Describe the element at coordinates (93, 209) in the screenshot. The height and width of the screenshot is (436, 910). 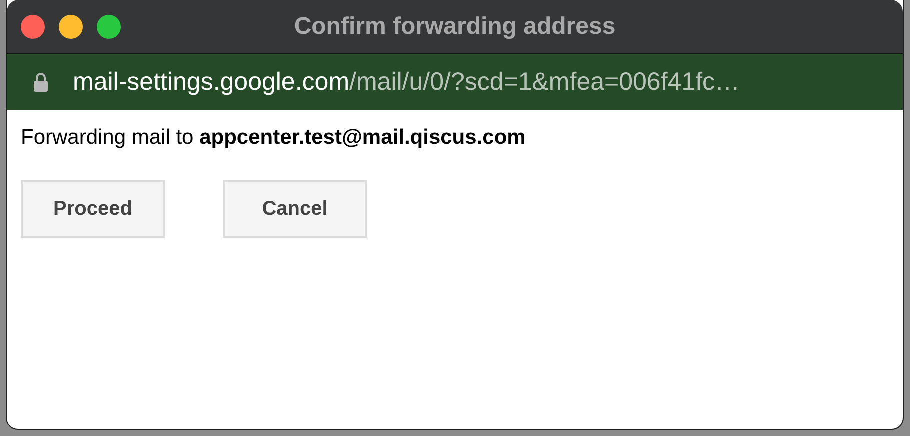
I see `proceed-button: Proceed` at that location.